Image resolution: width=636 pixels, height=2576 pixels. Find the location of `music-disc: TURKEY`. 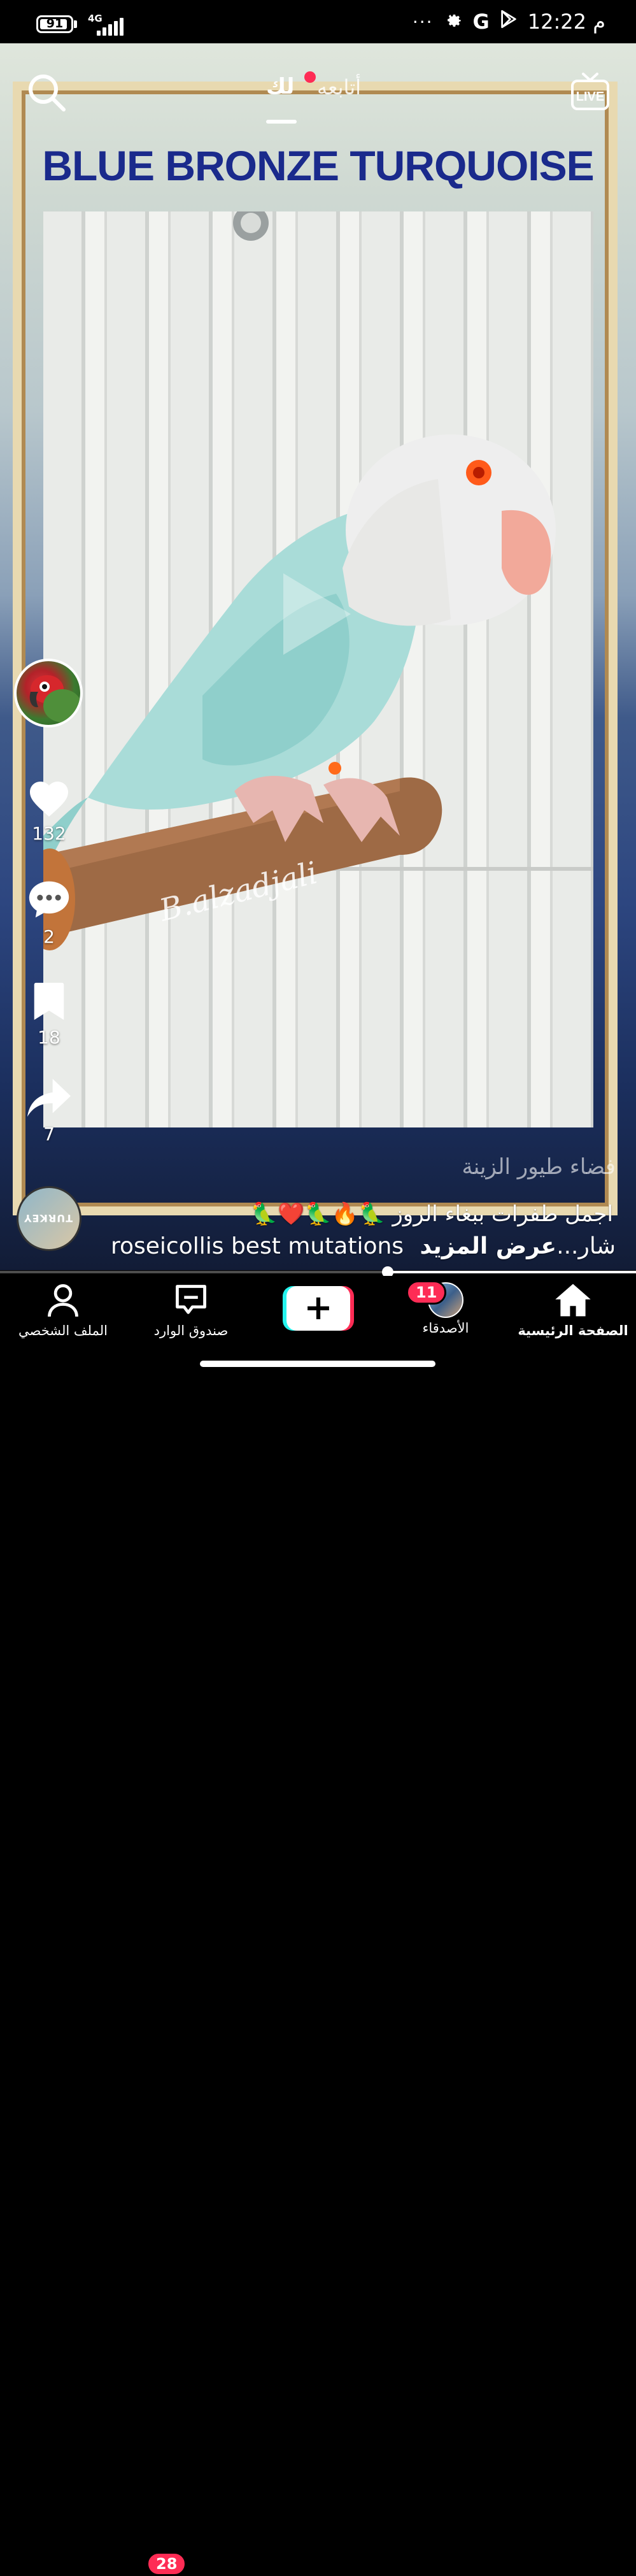

music-disc: TURKEY is located at coordinates (49, 1219).